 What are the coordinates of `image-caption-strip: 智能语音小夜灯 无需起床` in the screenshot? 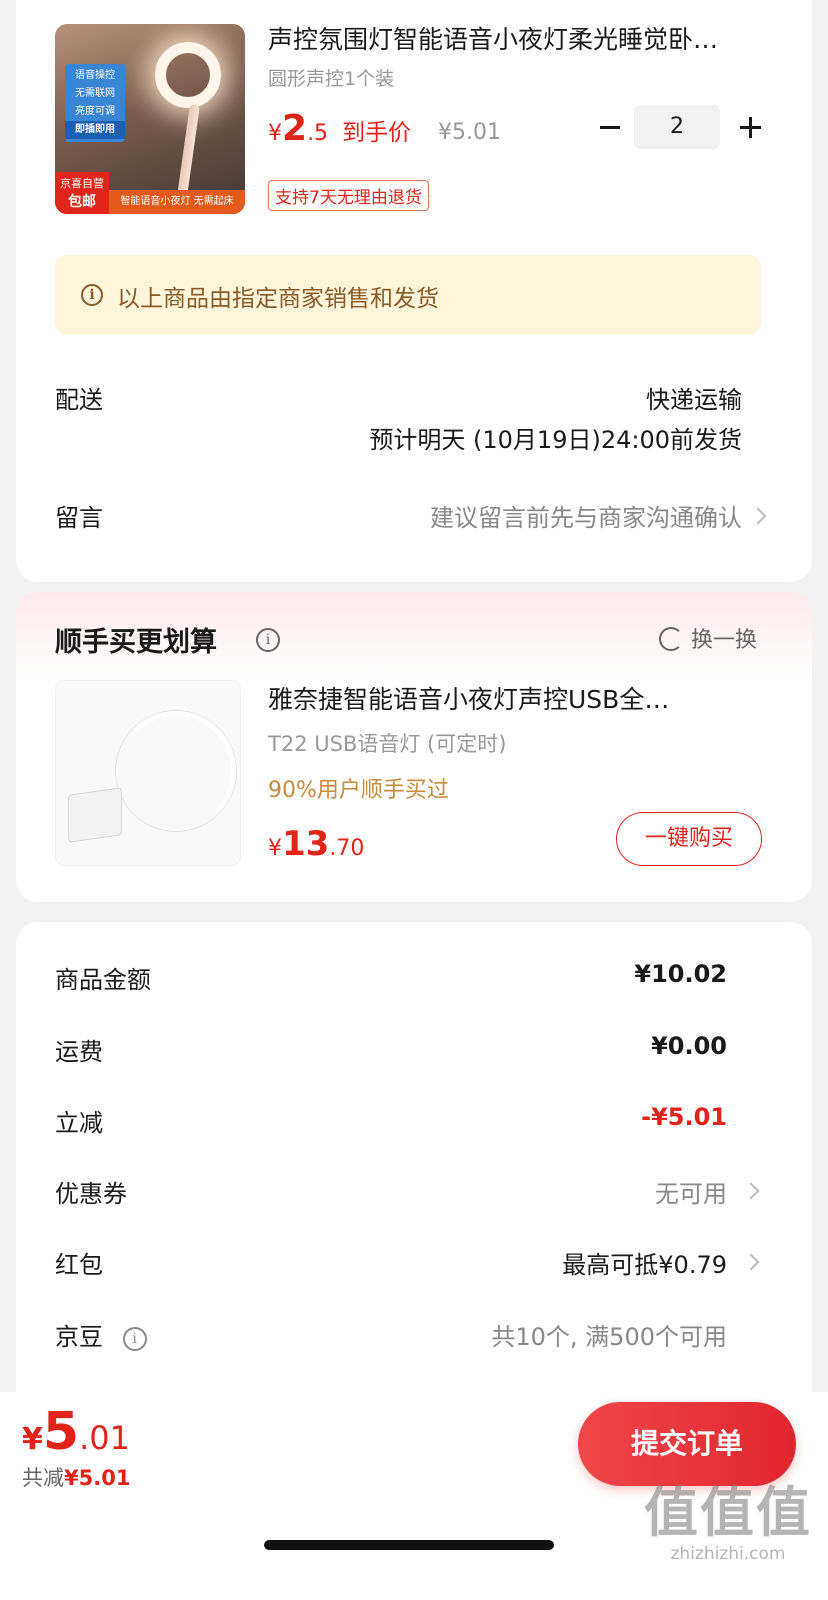 It's located at (177, 202).